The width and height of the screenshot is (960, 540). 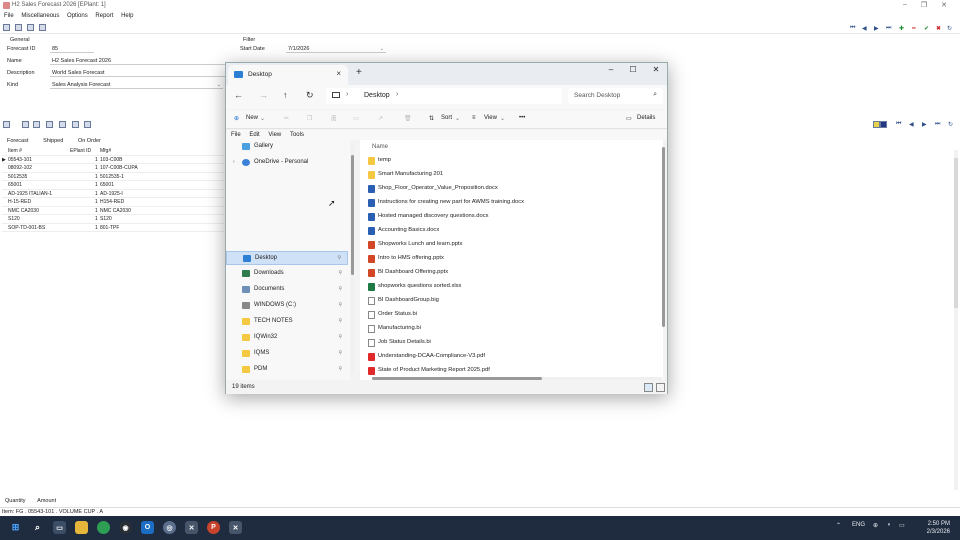 What do you see at coordinates (633, 69) in the screenshot?
I see `maximize-icon: ☐` at bounding box center [633, 69].